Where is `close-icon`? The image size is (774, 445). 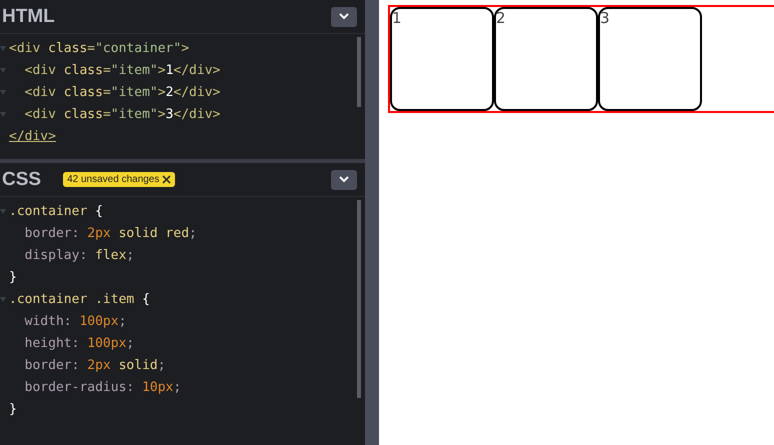 close-icon is located at coordinates (167, 179).